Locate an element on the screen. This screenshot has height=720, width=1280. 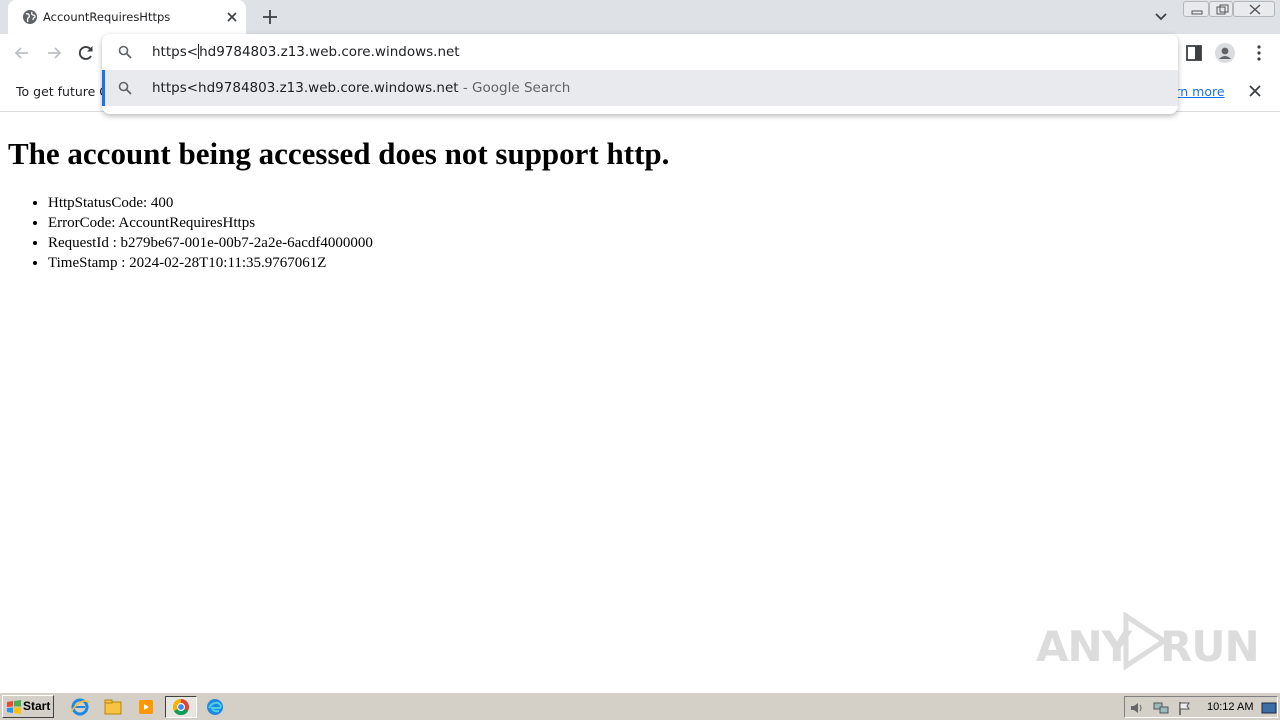
suggestion-accent is located at coordinates (103, 88).